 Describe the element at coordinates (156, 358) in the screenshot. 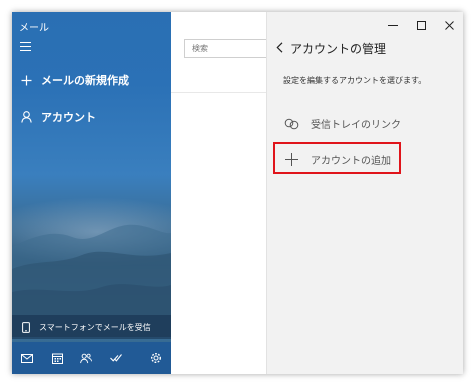

I see `gear-icon` at that location.